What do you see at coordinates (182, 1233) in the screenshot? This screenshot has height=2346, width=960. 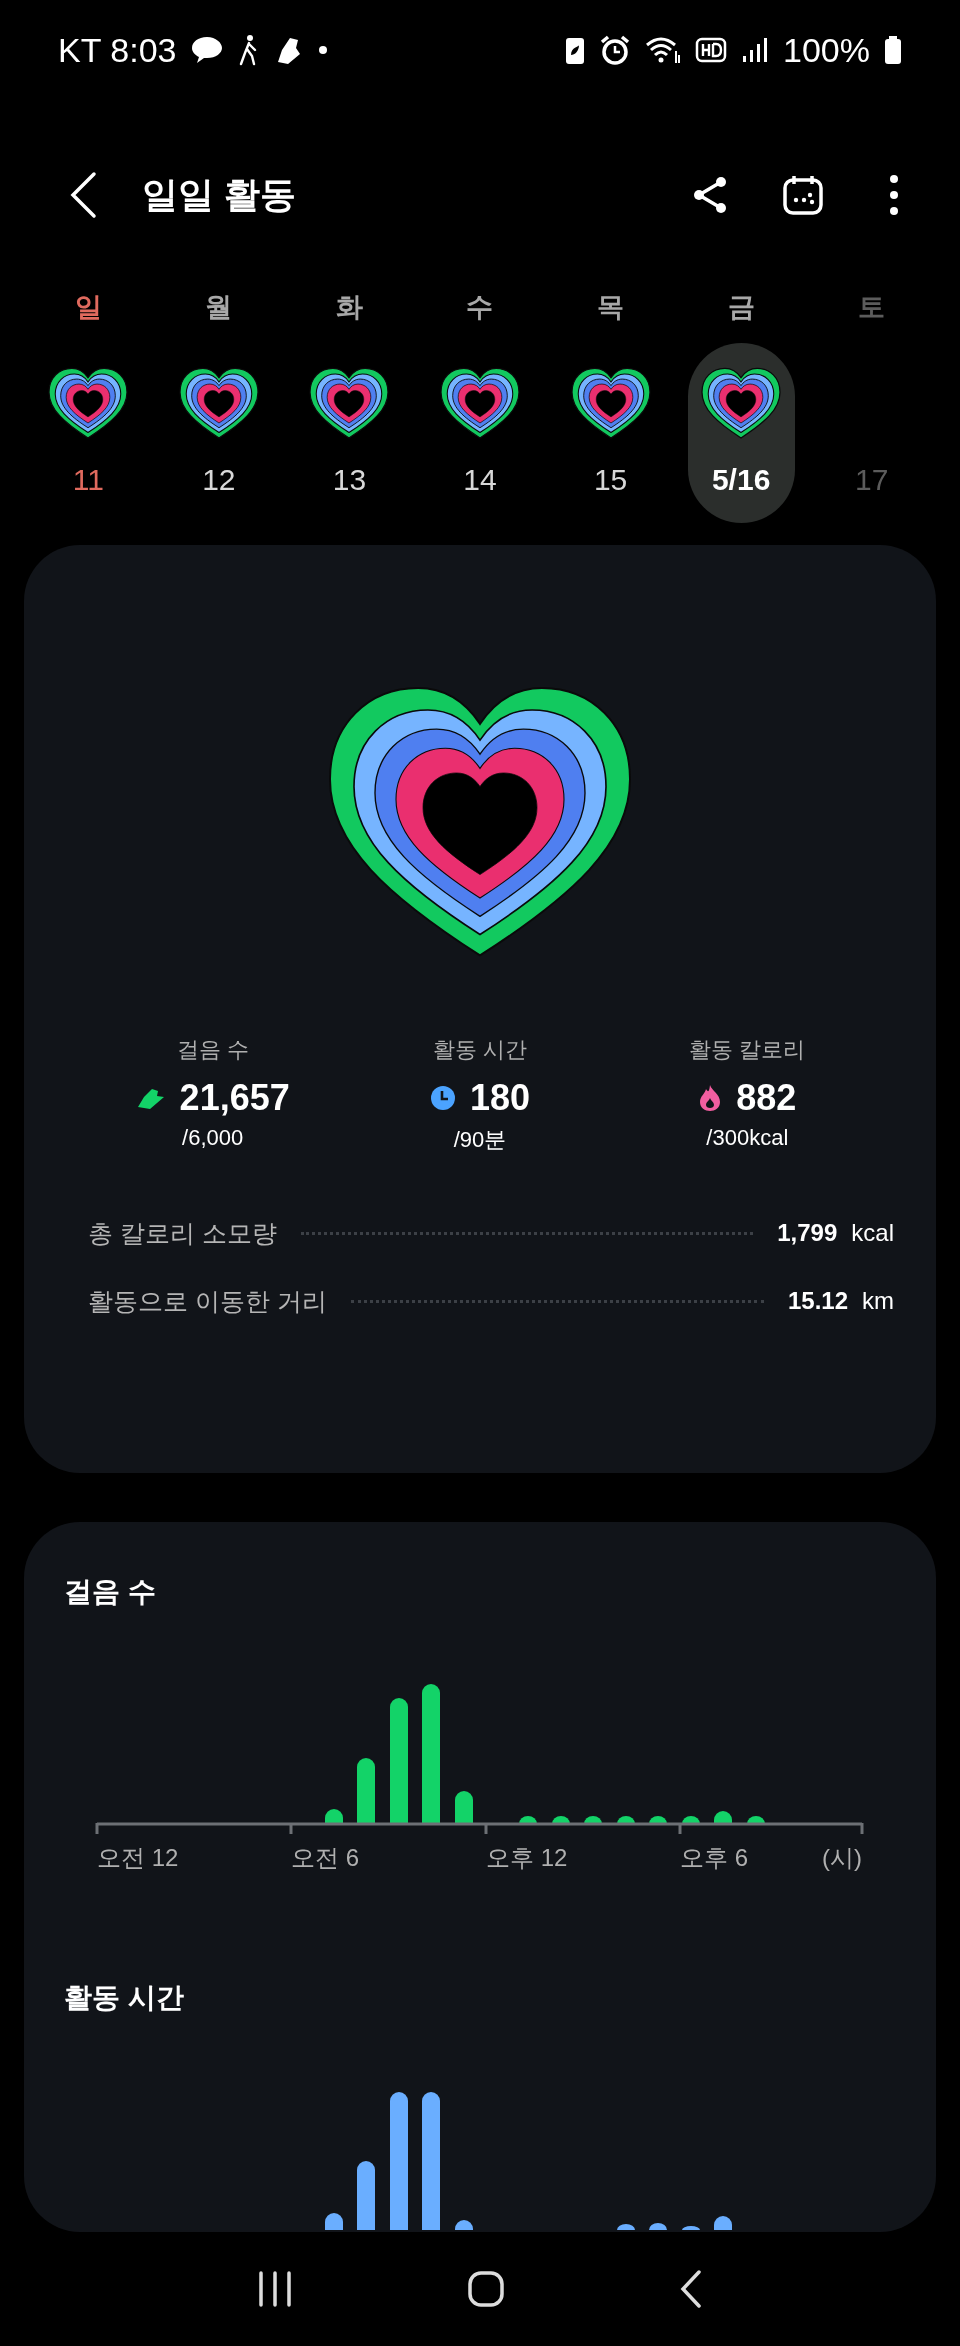 I see `total-label: 총 칼로리 소모량` at bounding box center [182, 1233].